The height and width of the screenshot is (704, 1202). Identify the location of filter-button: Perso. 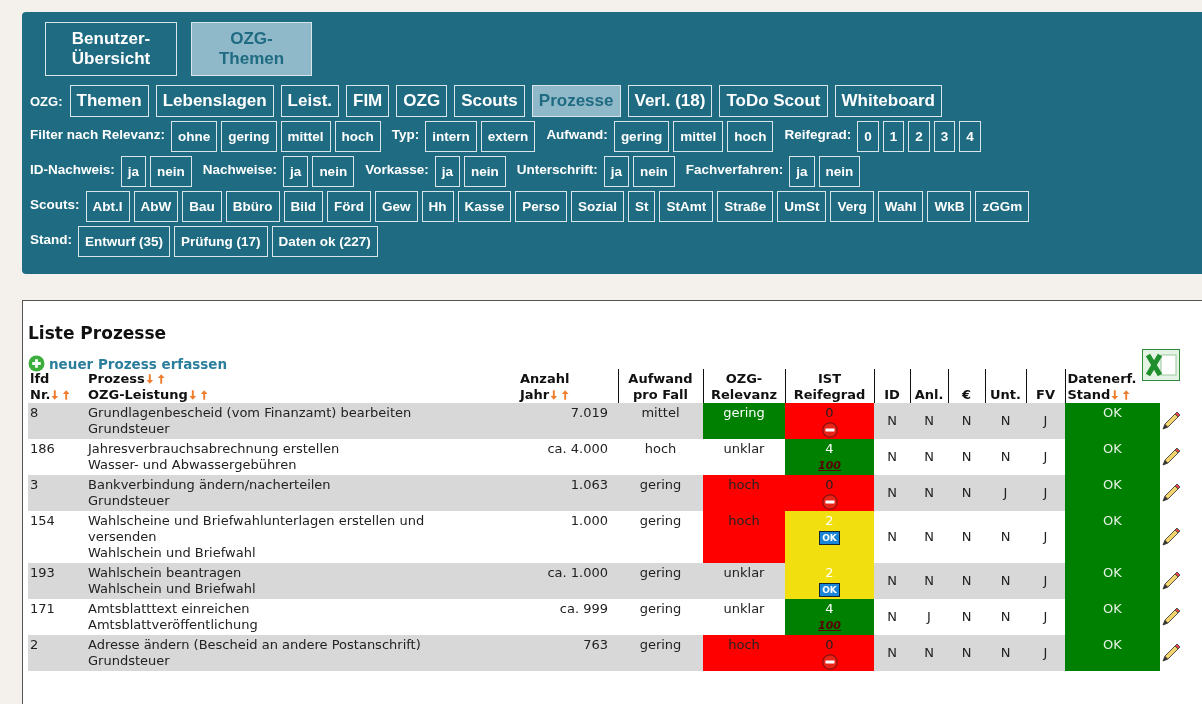
(541, 206).